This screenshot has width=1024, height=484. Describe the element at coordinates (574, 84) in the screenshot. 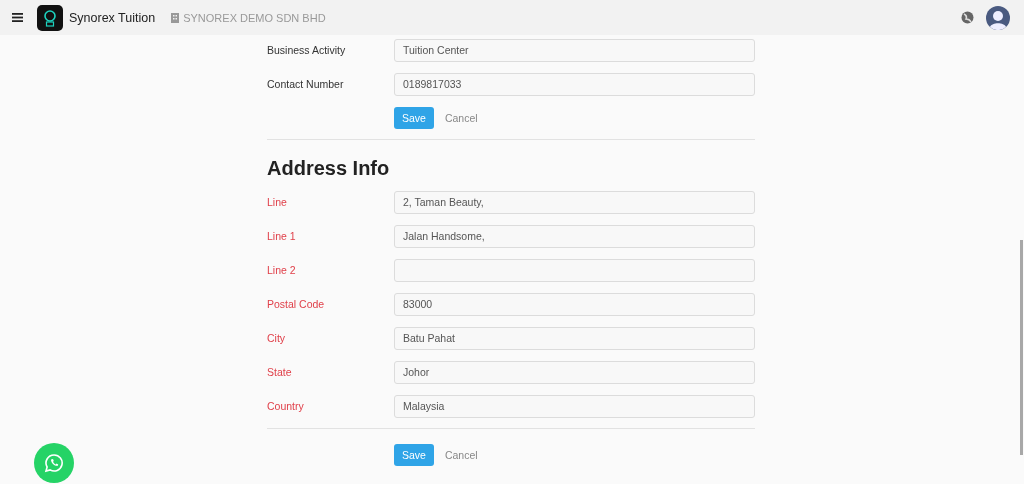

I see `input-field: 0189817033` at that location.